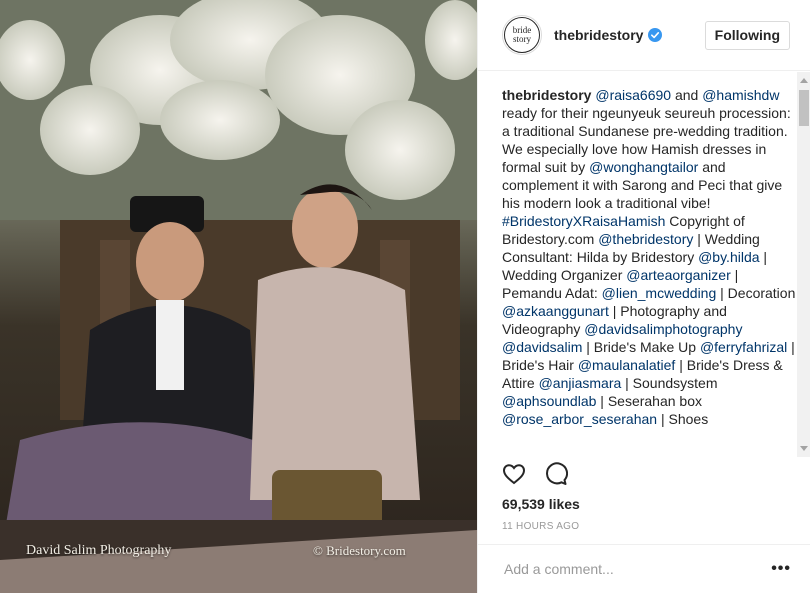  I want to click on caption-mention-link: @anjiasmara, so click(580, 383).